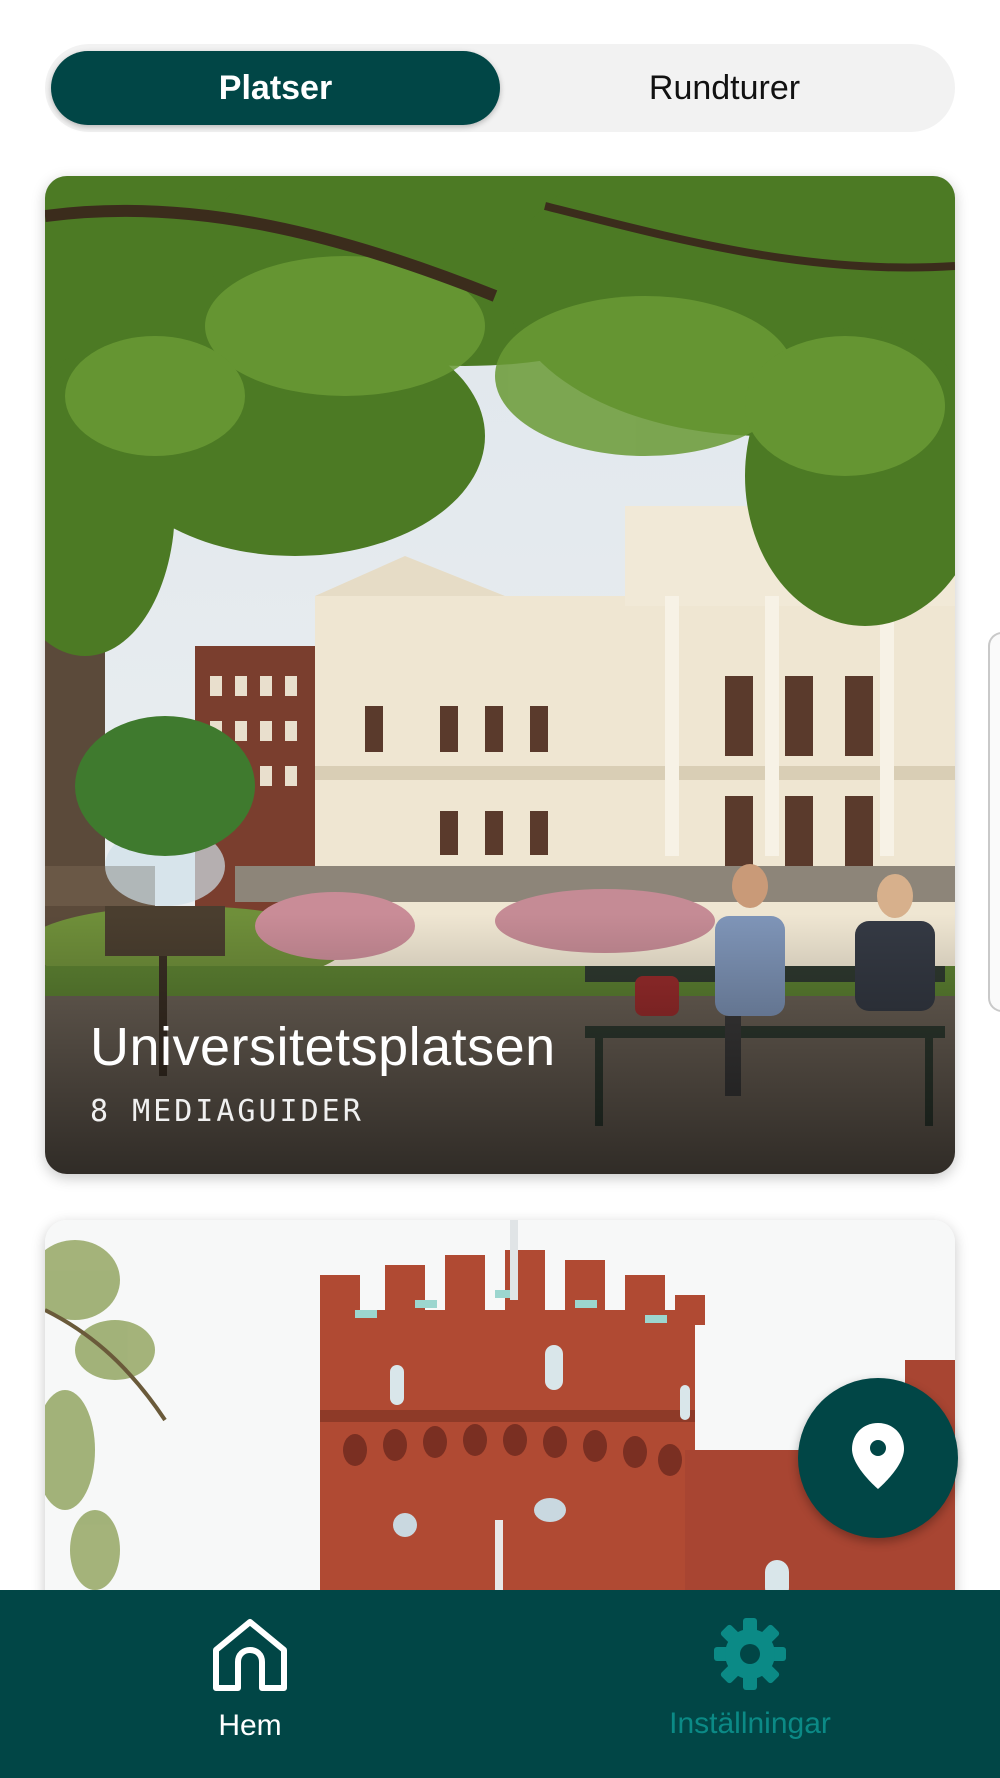  I want to click on nav-settings: Inställningar, so click(750, 1684).